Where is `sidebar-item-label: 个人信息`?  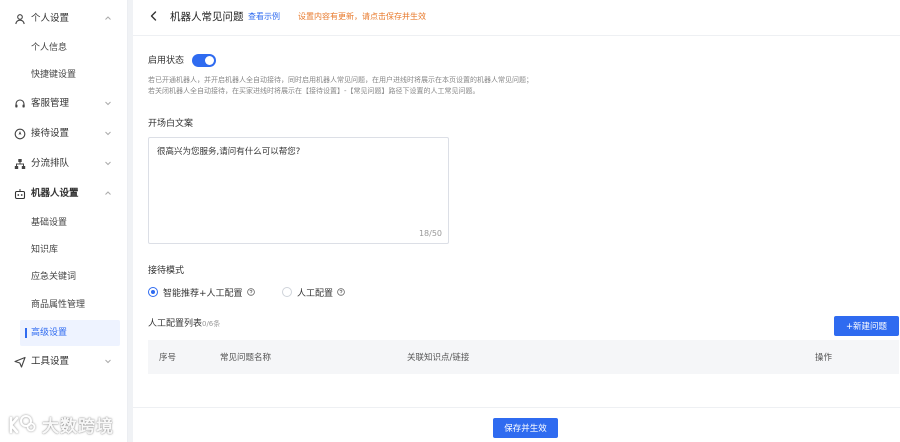
sidebar-item-label: 个人信息 is located at coordinates (49, 48).